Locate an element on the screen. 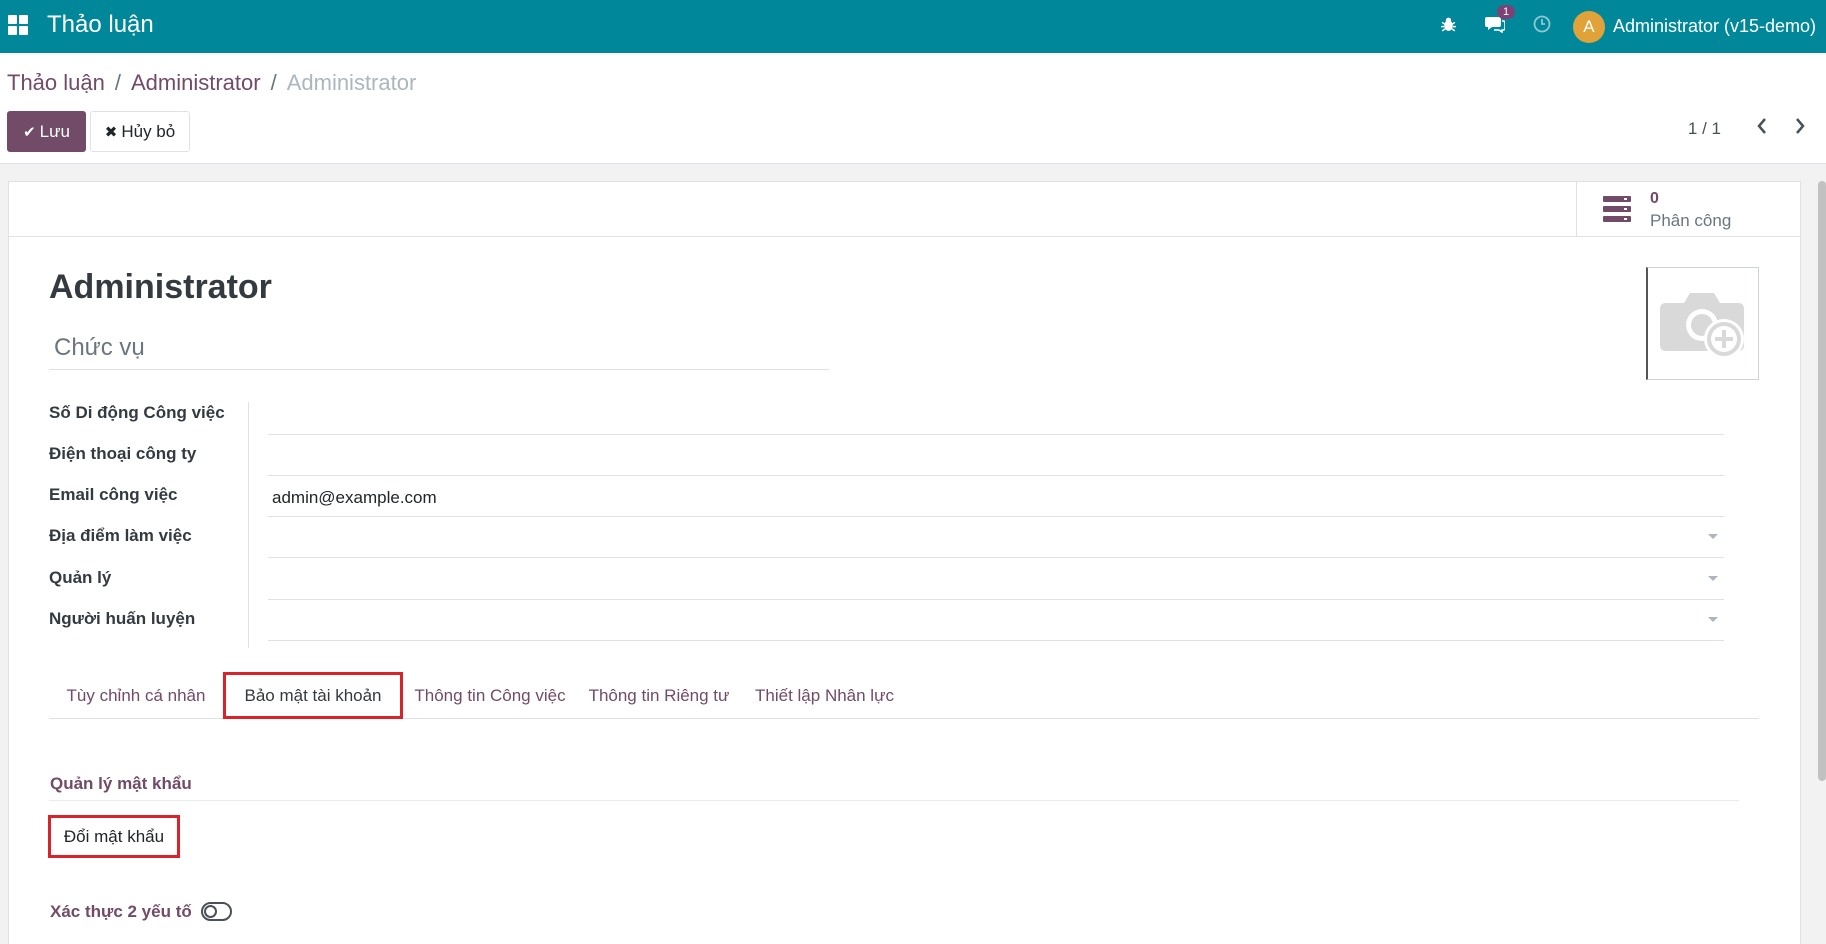 Image resolution: width=1826 pixels, height=944 pixels. work-mobile-input is located at coordinates (996, 414).